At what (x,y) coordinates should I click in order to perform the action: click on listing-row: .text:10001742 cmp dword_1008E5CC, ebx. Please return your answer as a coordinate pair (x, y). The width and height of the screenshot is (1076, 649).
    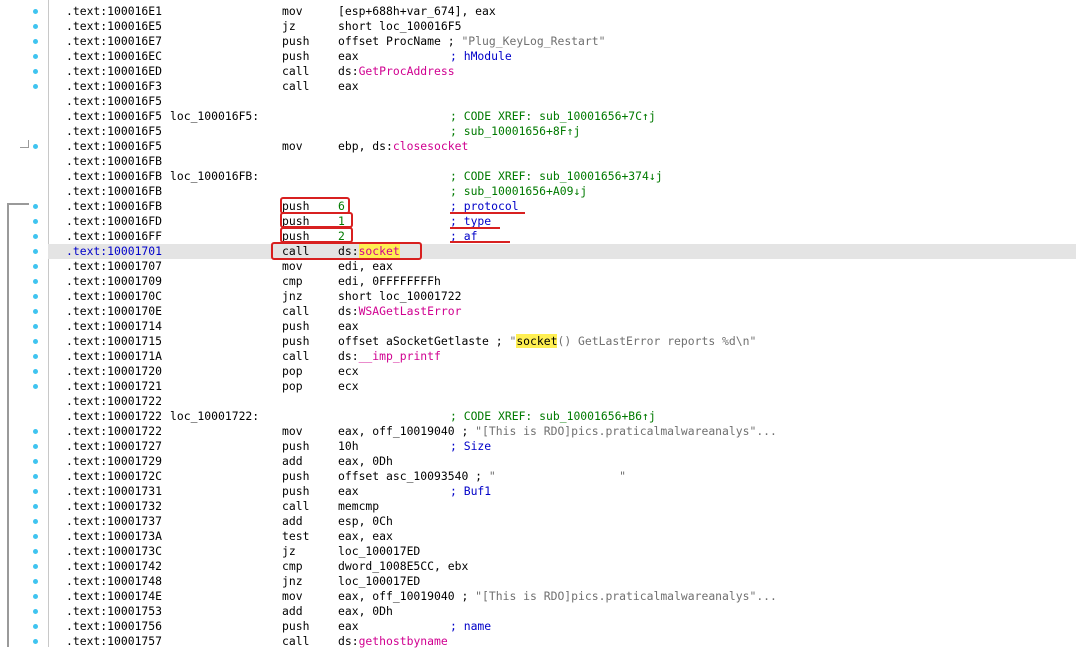
    Looking at the image, I should click on (562, 566).